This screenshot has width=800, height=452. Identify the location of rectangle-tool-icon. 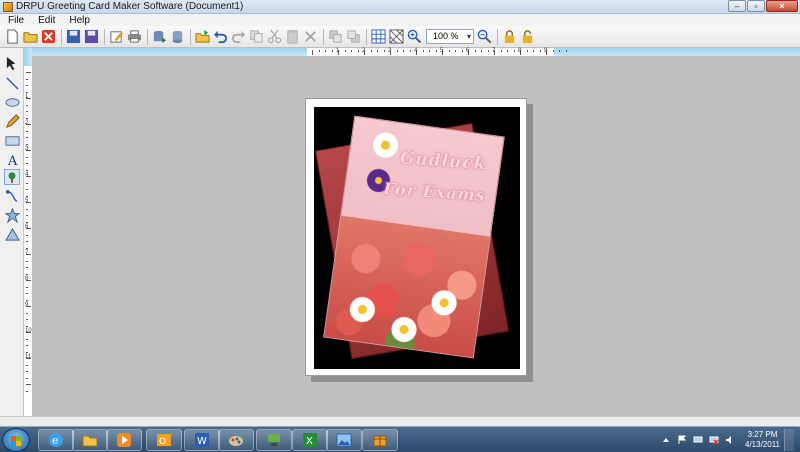
(12, 140).